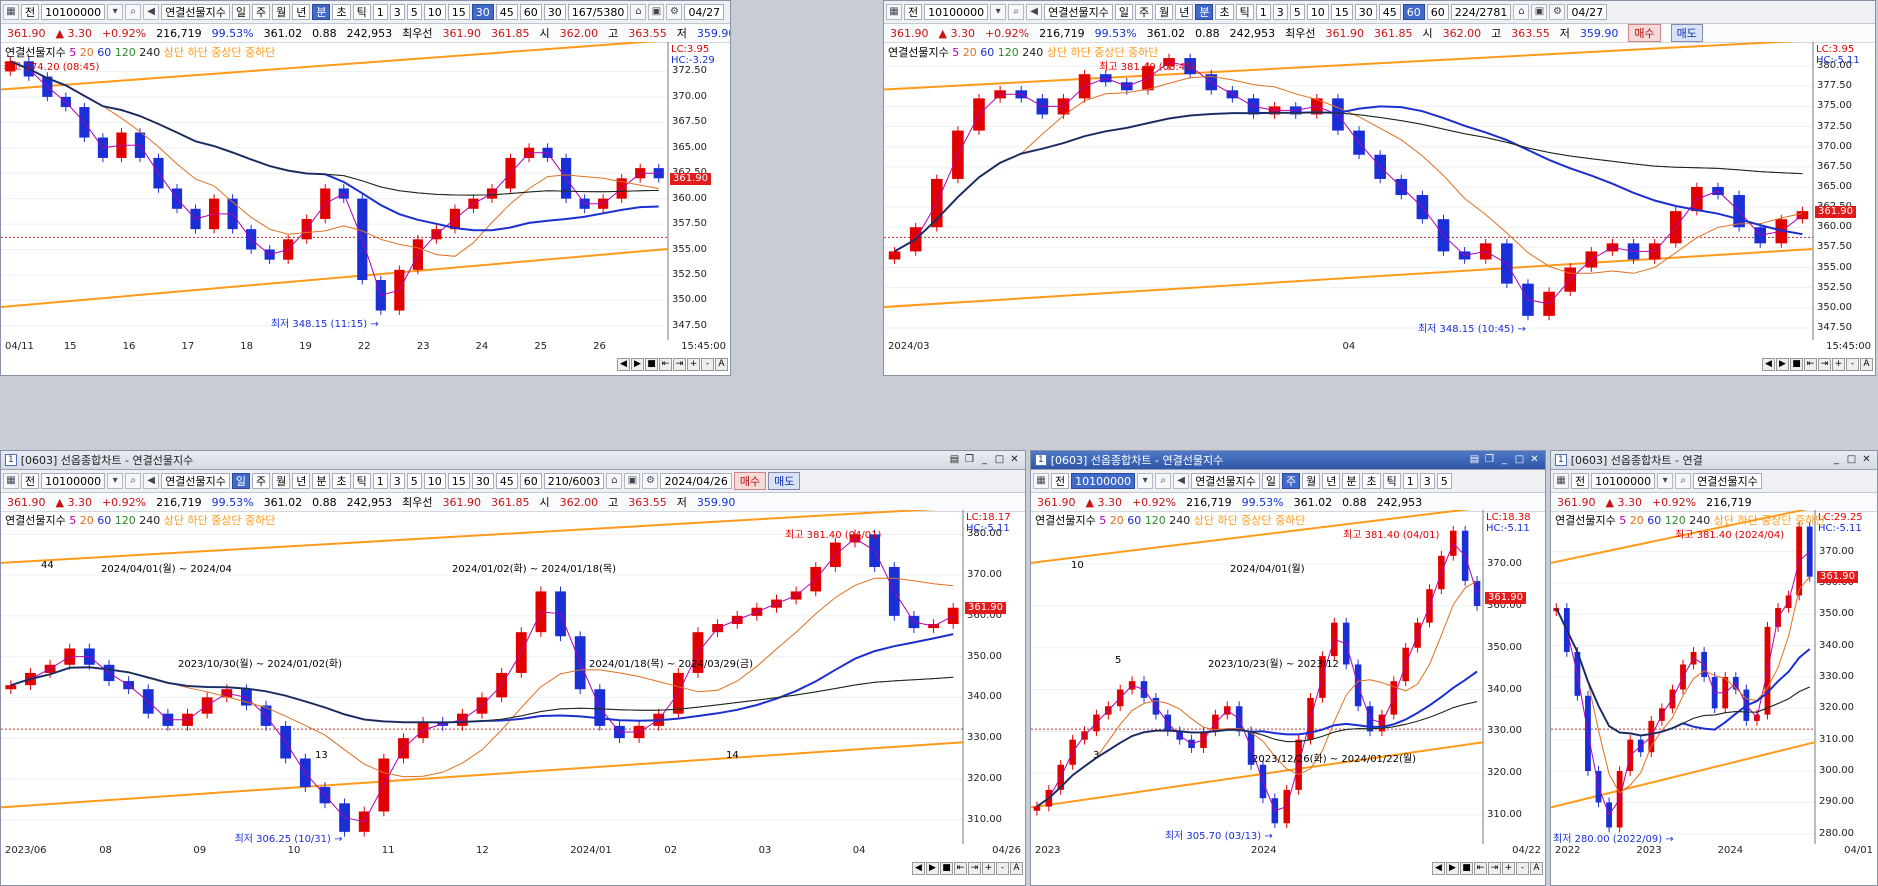 The width and height of the screenshot is (1878, 886). I want to click on minute-15: 15, so click(1341, 12).